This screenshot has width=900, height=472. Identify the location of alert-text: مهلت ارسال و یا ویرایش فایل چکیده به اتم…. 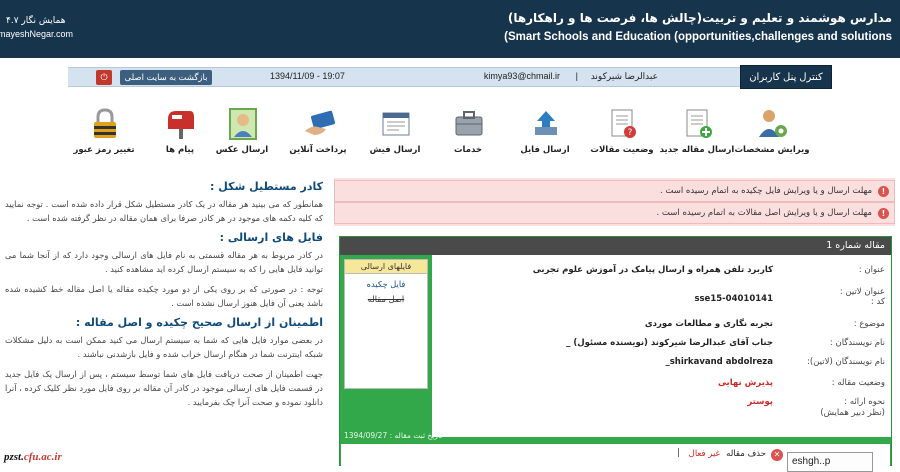
(765, 191).